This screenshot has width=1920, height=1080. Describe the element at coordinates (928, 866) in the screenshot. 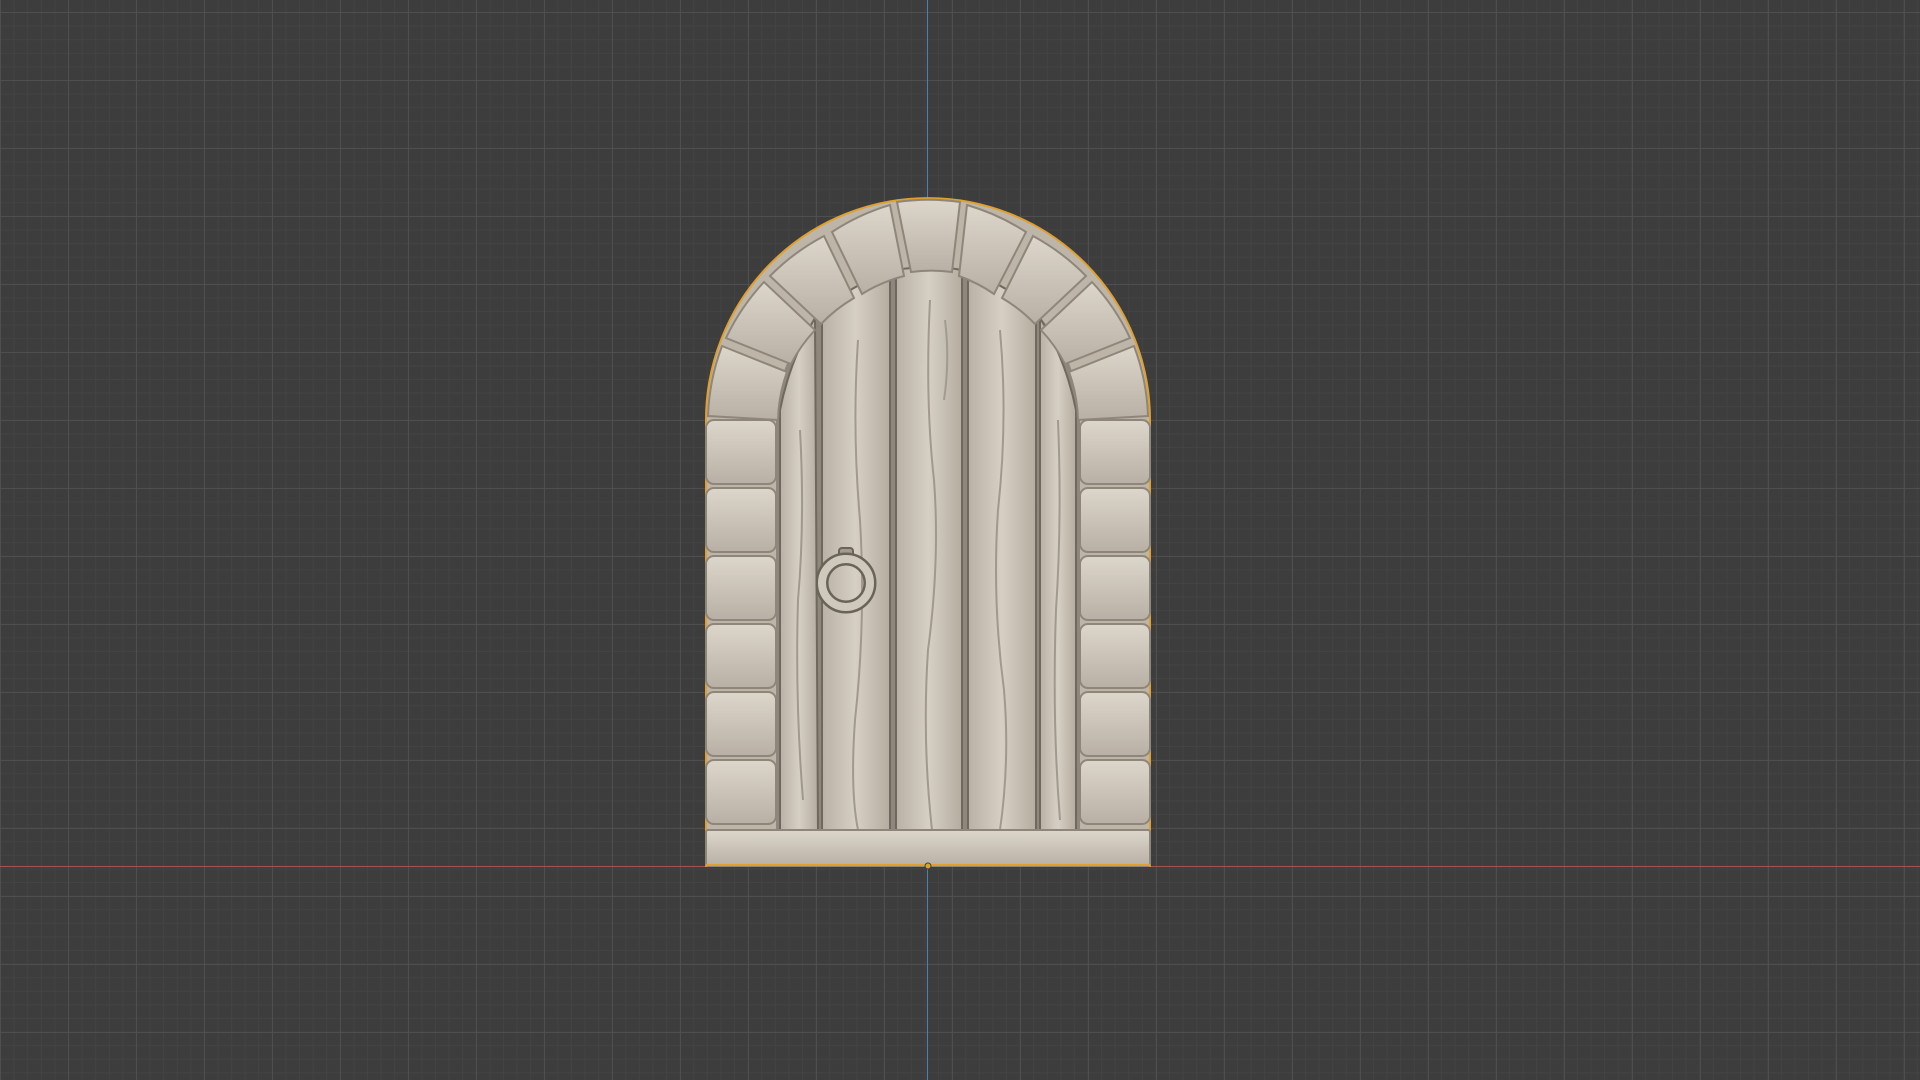

I see `origin-dot-icon` at that location.